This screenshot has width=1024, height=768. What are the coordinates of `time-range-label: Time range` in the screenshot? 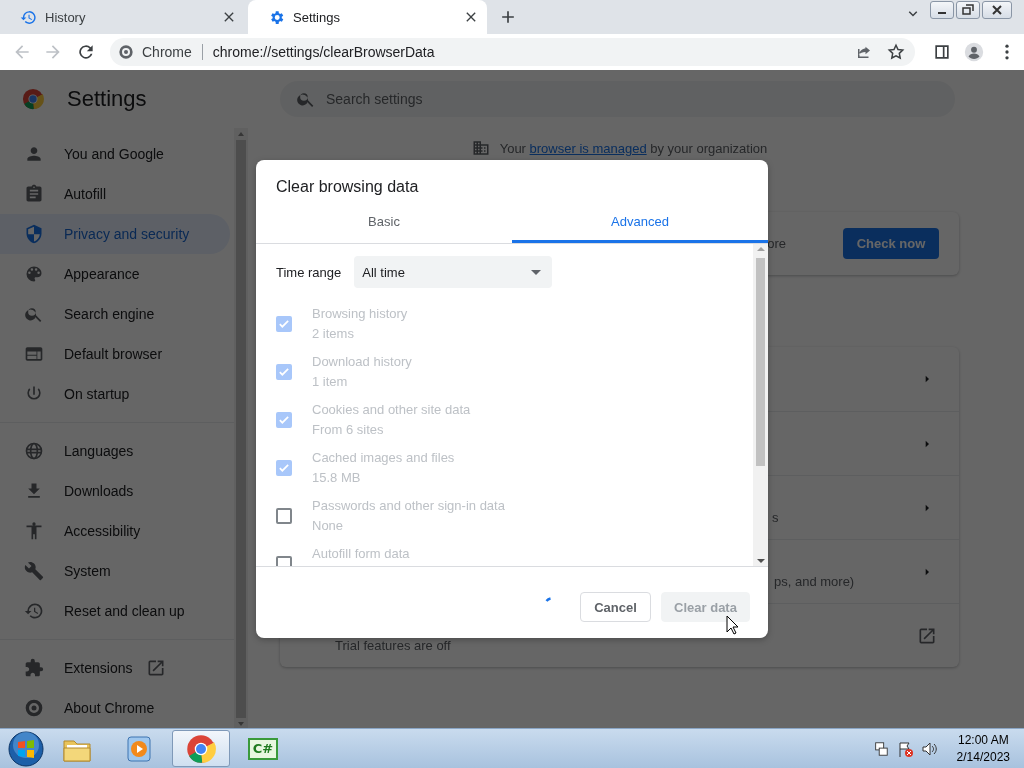 It's located at (309, 272).